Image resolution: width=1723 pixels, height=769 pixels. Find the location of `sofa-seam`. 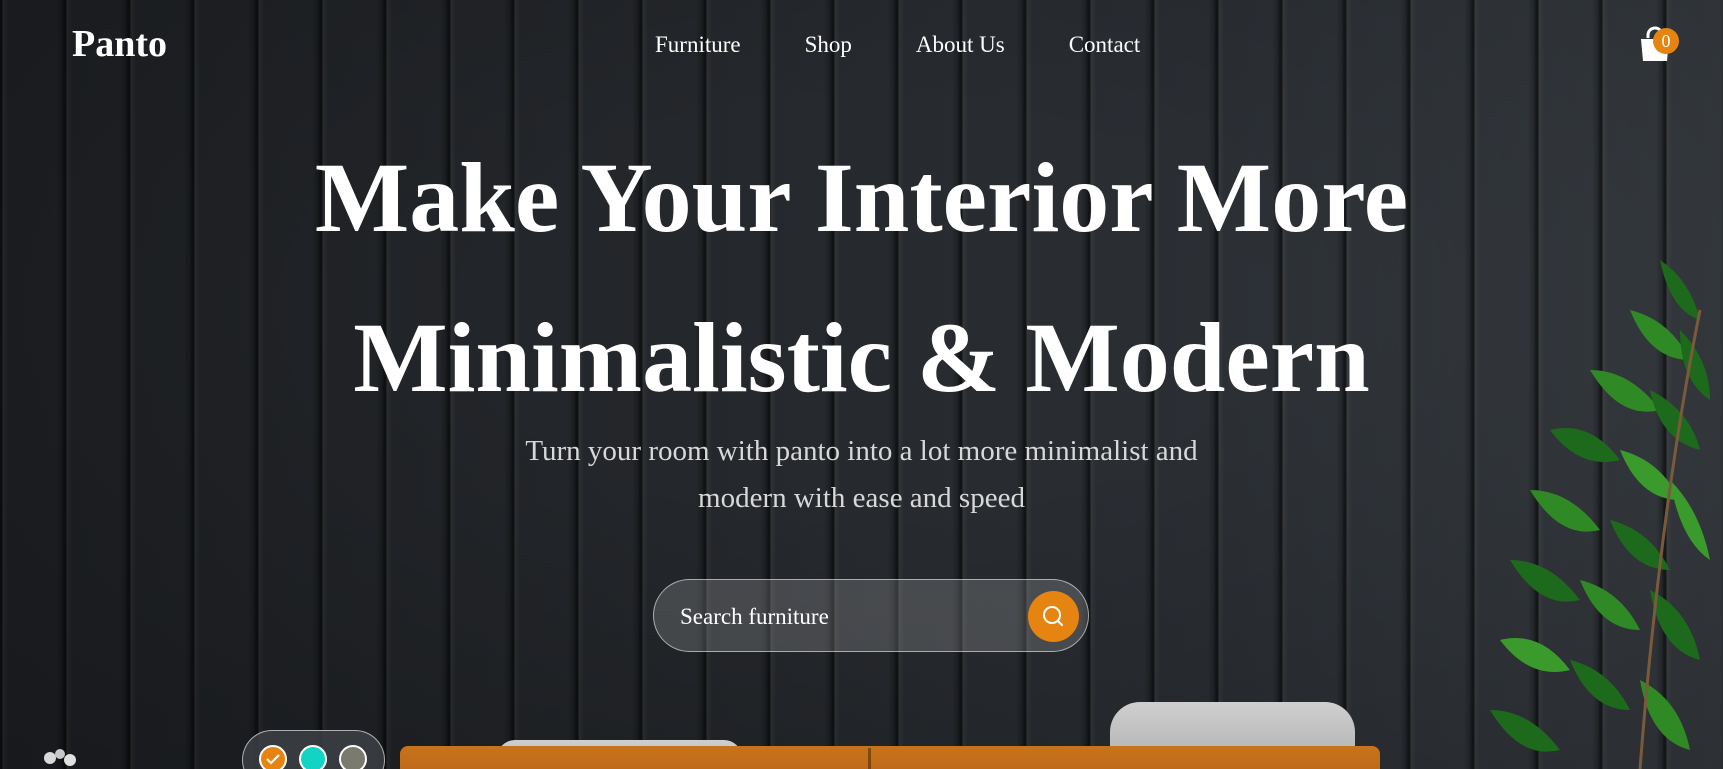

sofa-seam is located at coordinates (869, 758).